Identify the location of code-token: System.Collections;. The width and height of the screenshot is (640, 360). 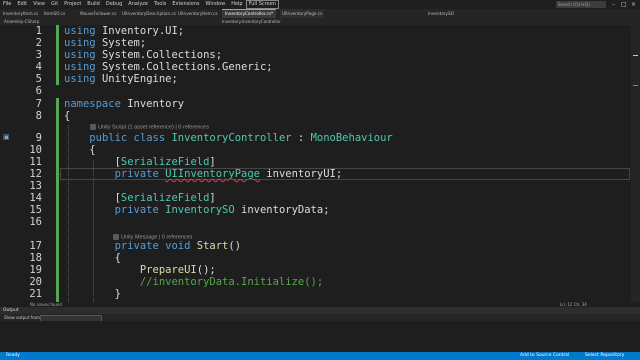
(162, 55).